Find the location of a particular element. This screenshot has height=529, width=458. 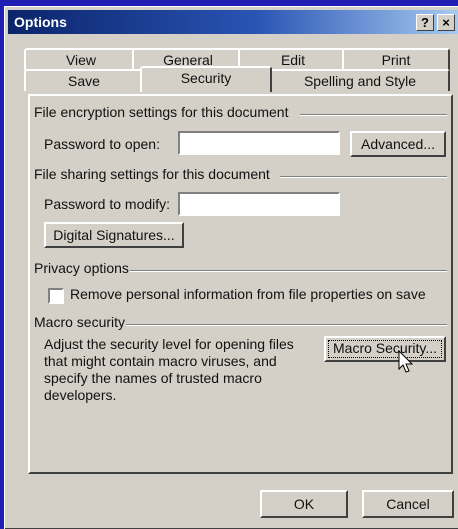

encryption-divider is located at coordinates (373, 115).